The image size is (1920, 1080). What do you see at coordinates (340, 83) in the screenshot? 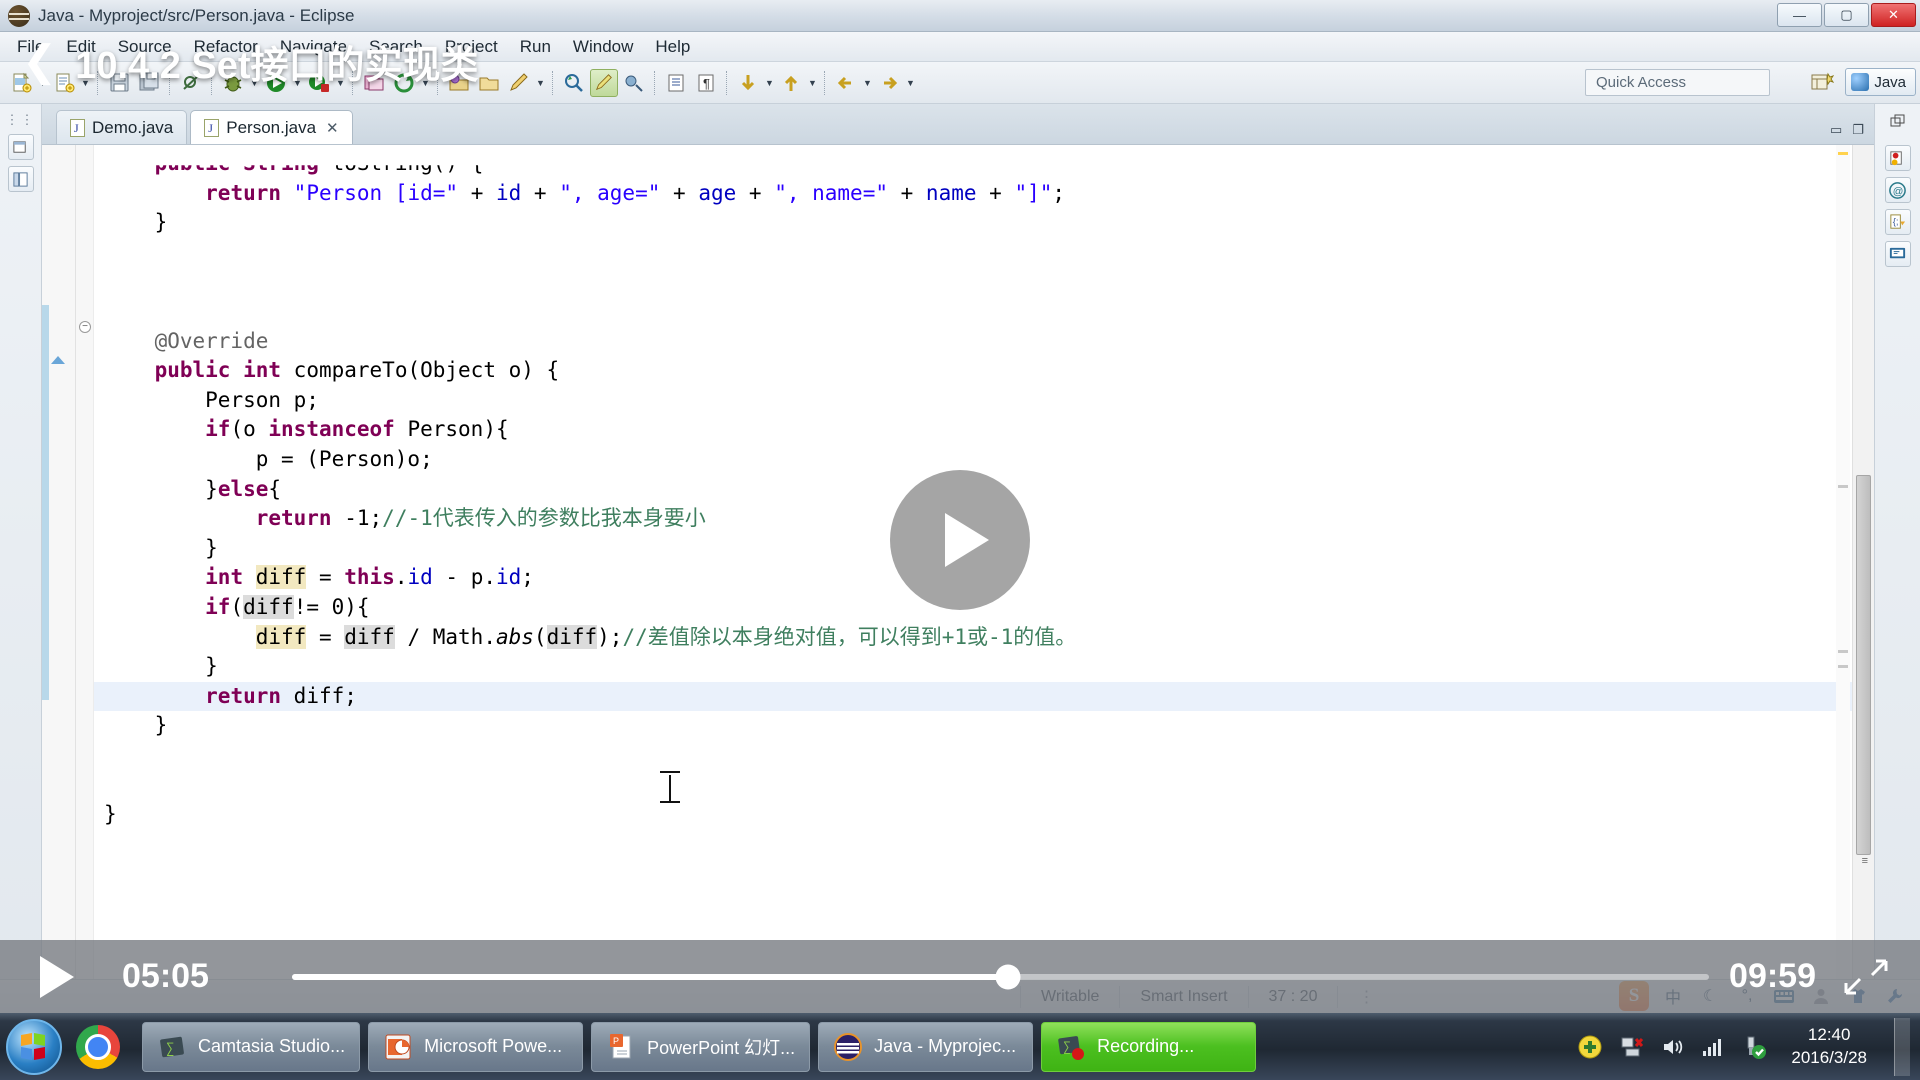
I see `run-history-dropdown-icon: ▼` at bounding box center [340, 83].